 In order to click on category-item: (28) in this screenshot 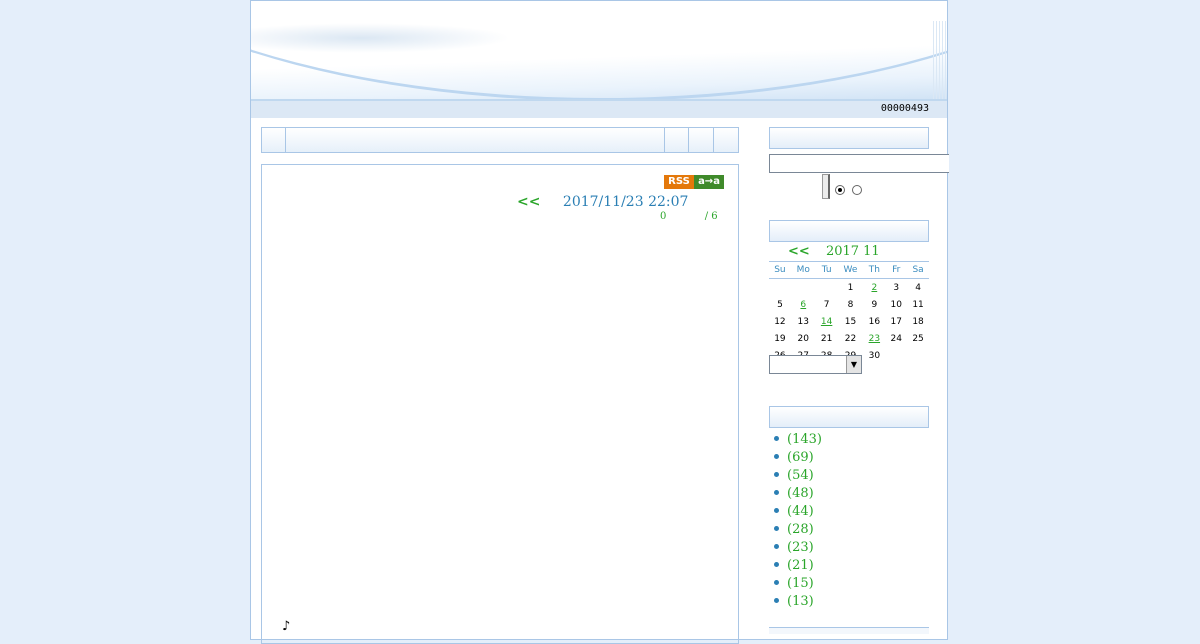, I will do `click(795, 531)`.